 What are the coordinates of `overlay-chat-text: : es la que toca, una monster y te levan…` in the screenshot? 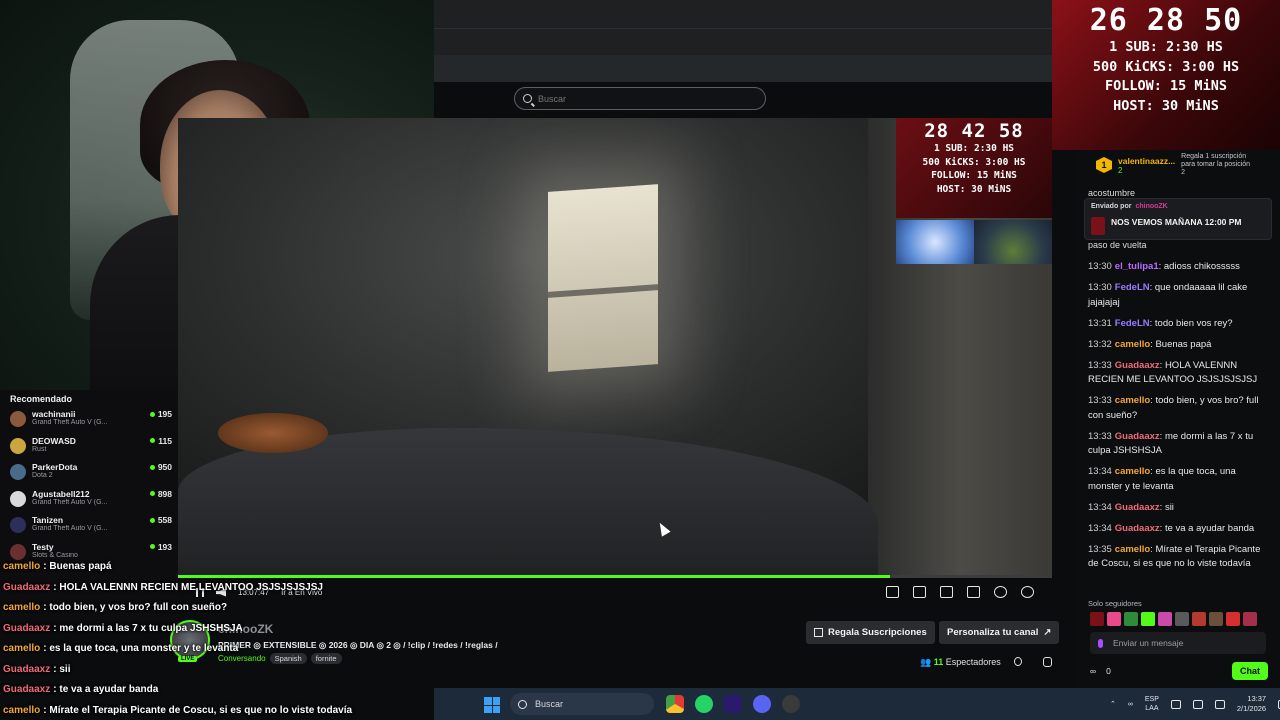 It's located at (141, 648).